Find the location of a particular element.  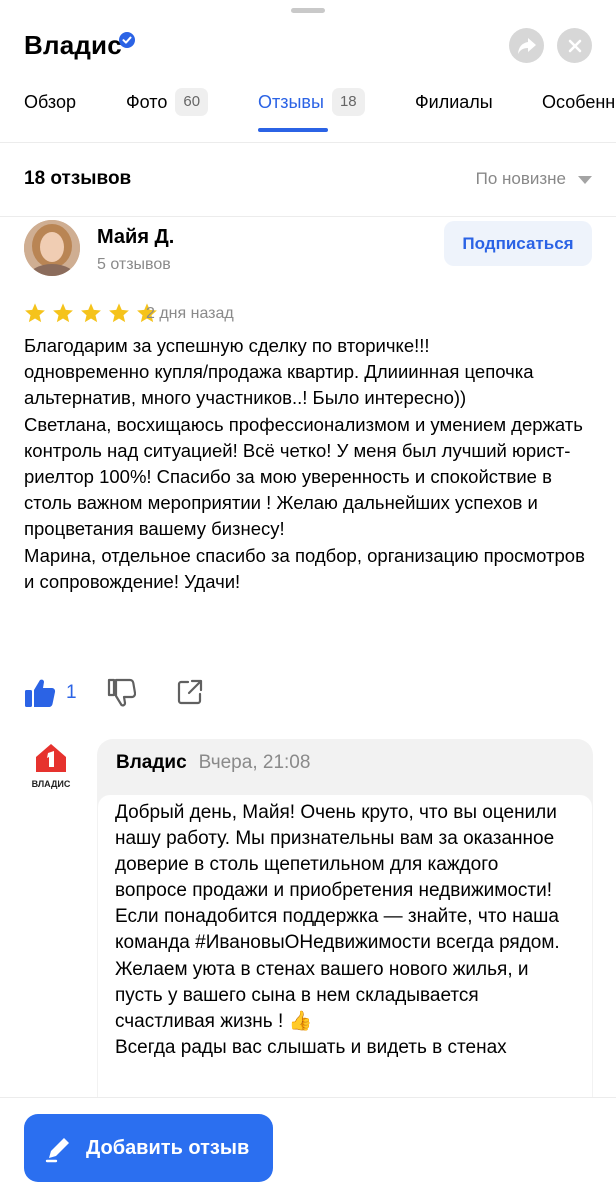

tab-label: Филиалы is located at coordinates (454, 102).